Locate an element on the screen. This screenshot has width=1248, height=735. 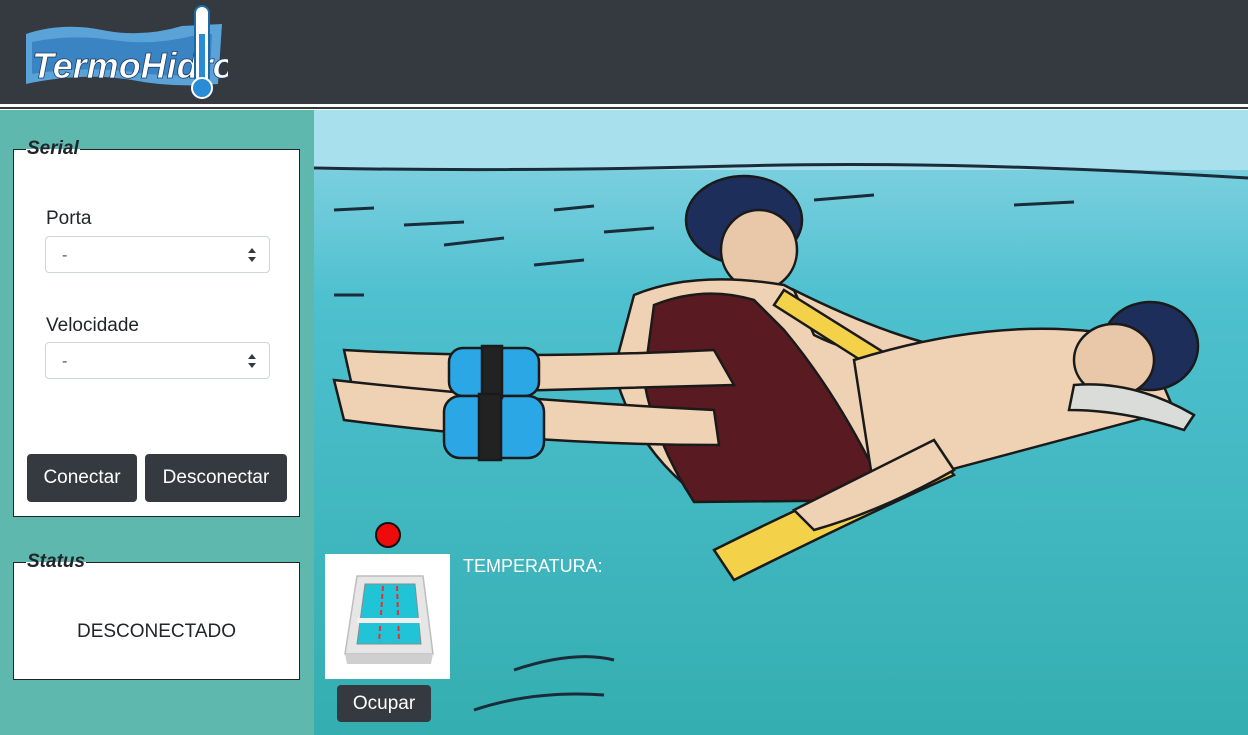
navbar: TermoHidro is located at coordinates (624, 52).